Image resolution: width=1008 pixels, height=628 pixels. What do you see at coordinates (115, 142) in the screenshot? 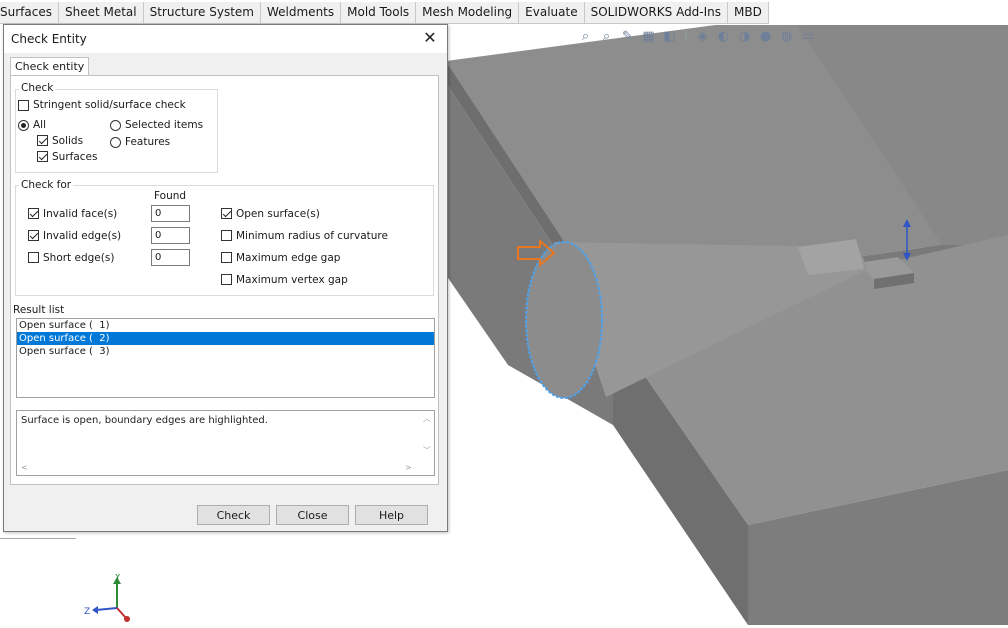
I see `features-radio` at bounding box center [115, 142].